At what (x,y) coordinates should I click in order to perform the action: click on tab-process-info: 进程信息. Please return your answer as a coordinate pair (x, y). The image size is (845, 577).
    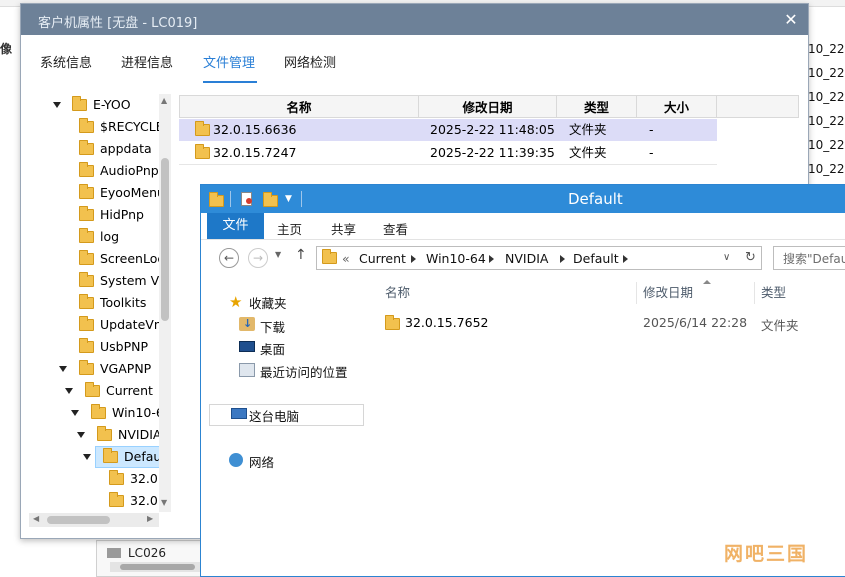
    Looking at the image, I should click on (147, 61).